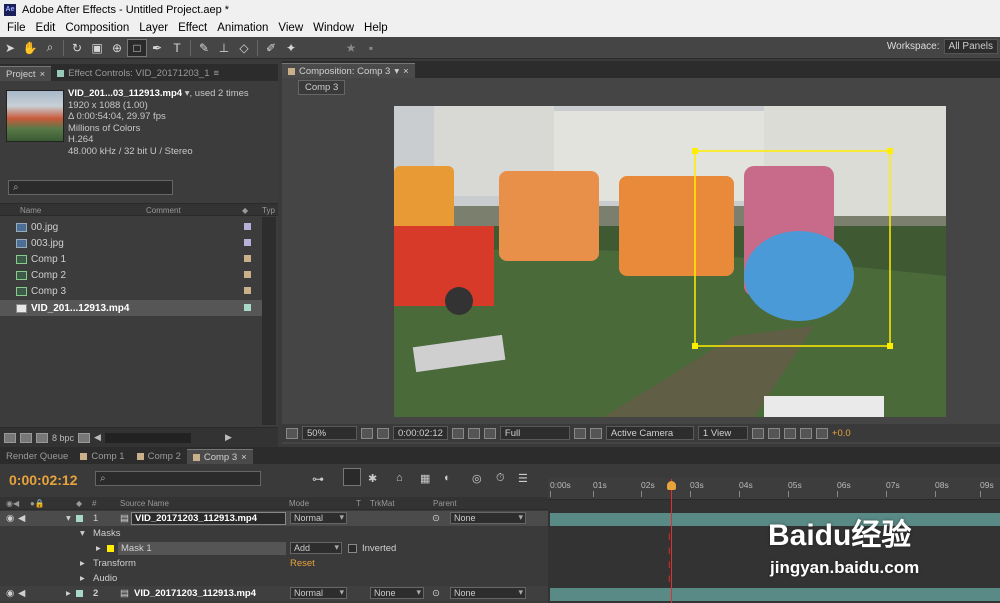  What do you see at coordinates (217, 73) in the screenshot?
I see `panel-menu-icon: ≡` at bounding box center [217, 73].